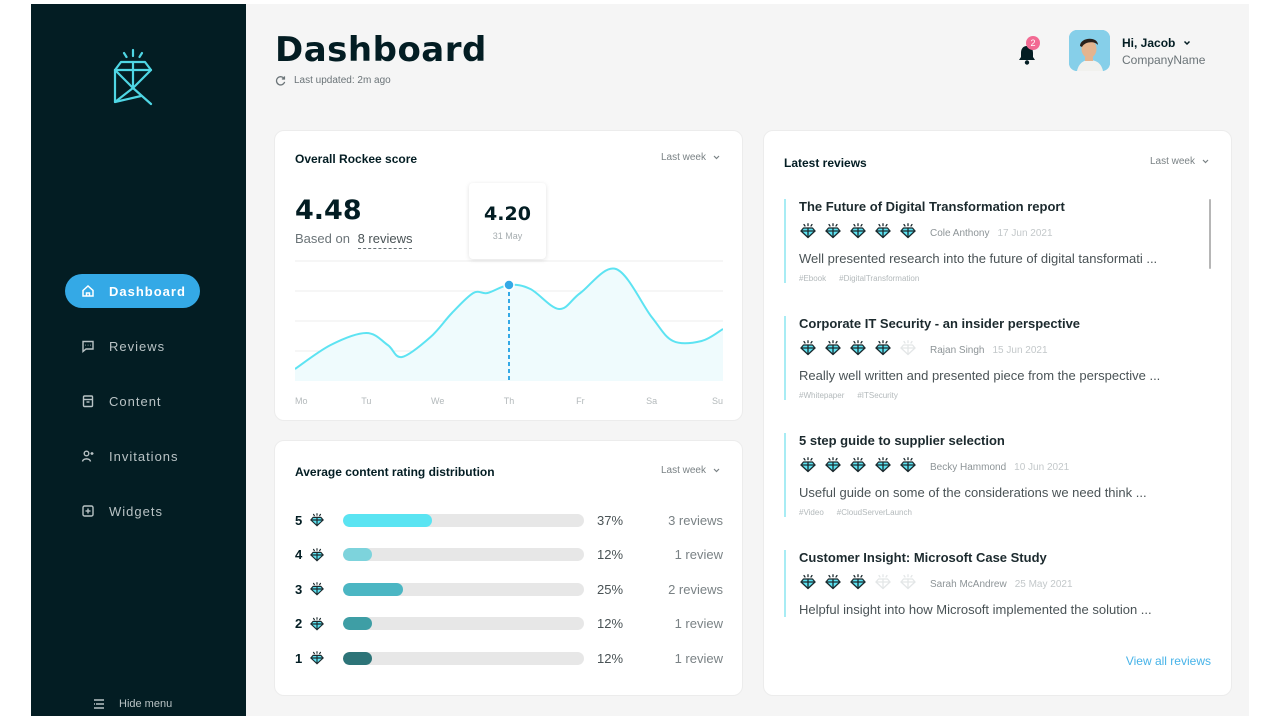 The image size is (1280, 720). Describe the element at coordinates (1004, 559) in the screenshot. I see `review-title: Customer Insight: Microsoft Case Study` at that location.